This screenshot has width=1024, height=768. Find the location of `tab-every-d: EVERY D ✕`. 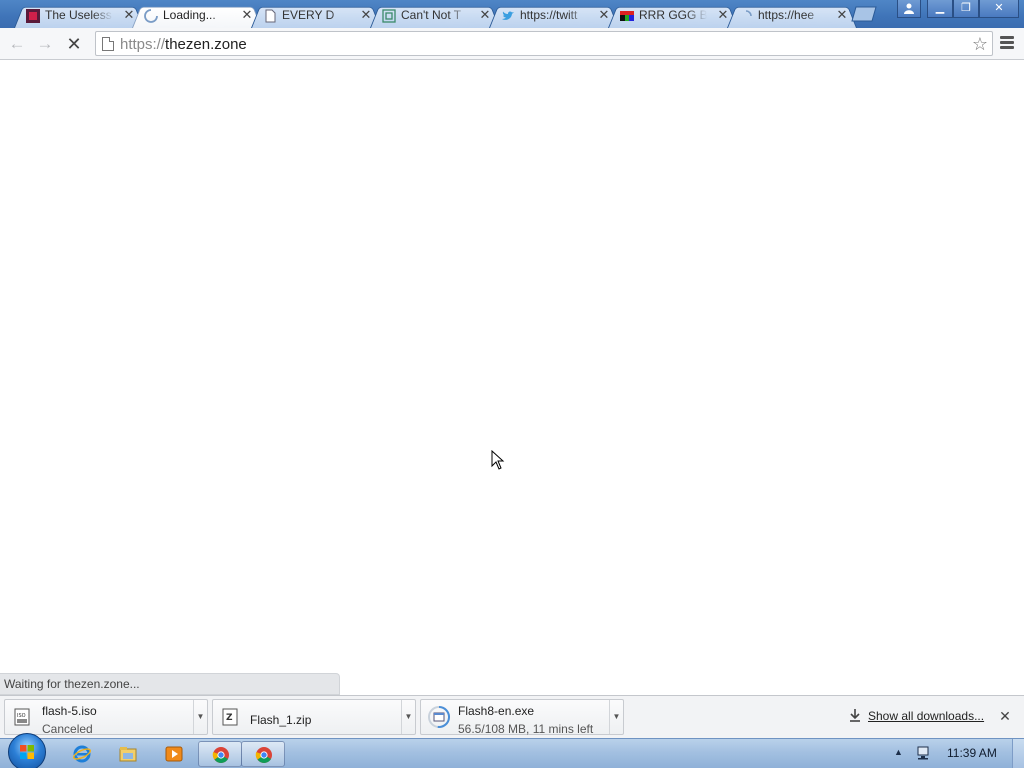

tab-every-d: EVERY D ✕ is located at coordinates (316, 16).